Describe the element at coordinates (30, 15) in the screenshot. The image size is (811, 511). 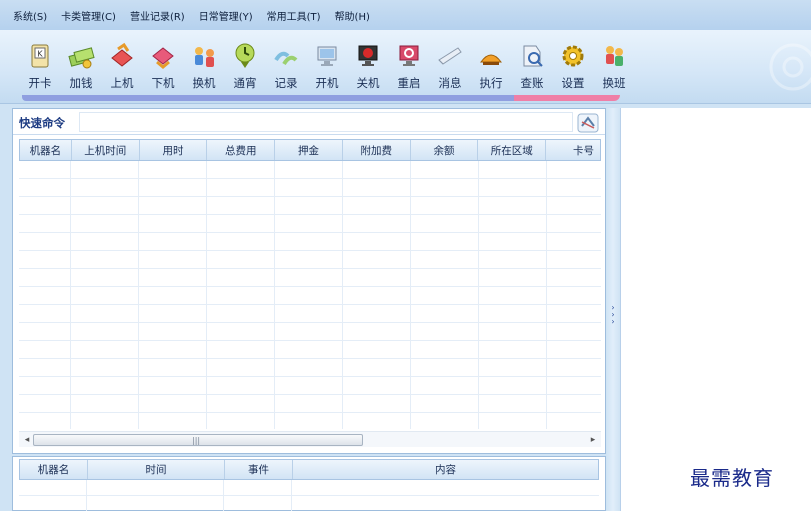
I see `menu-system: 系统(S)` at that location.